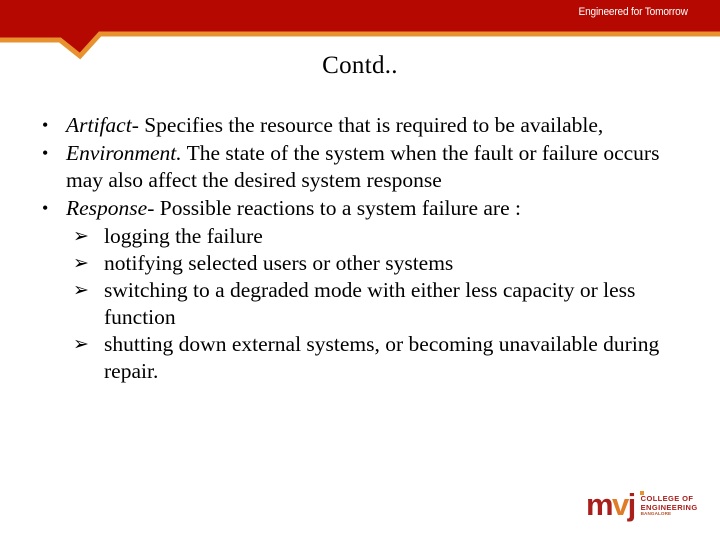 This screenshot has height=540, width=720. I want to click on sub-bullet-text: logging the failure, so click(183, 236).